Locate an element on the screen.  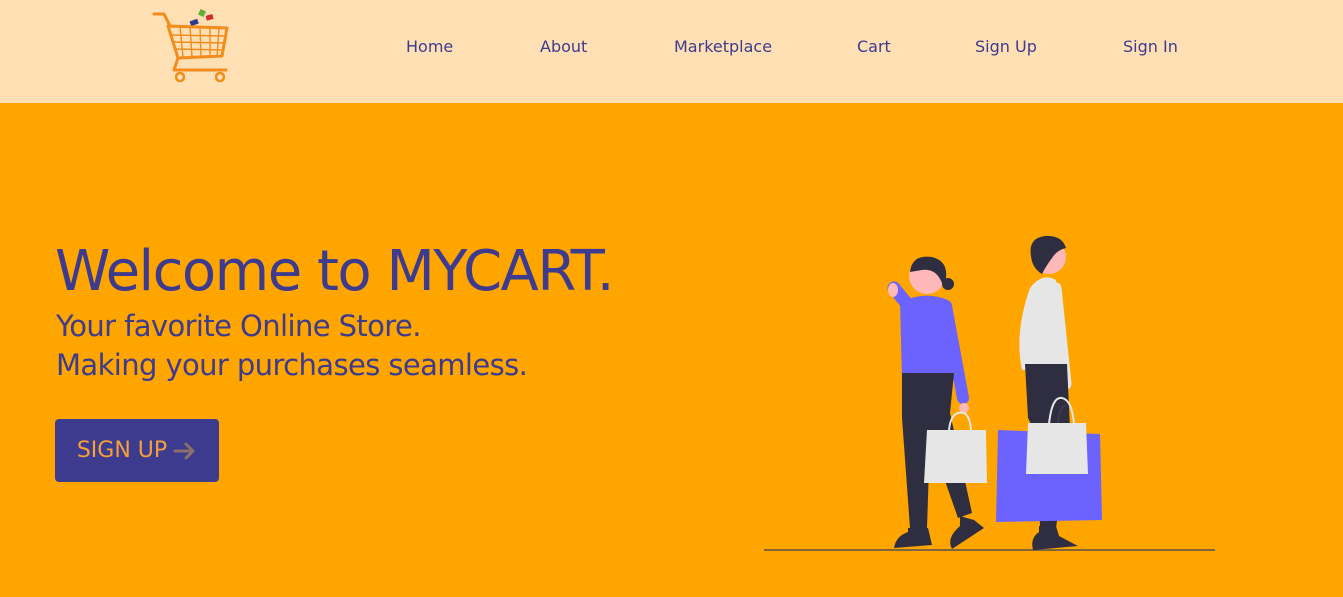
hero-subtitle-line2: Making your purchases seamless. is located at coordinates (292, 365).